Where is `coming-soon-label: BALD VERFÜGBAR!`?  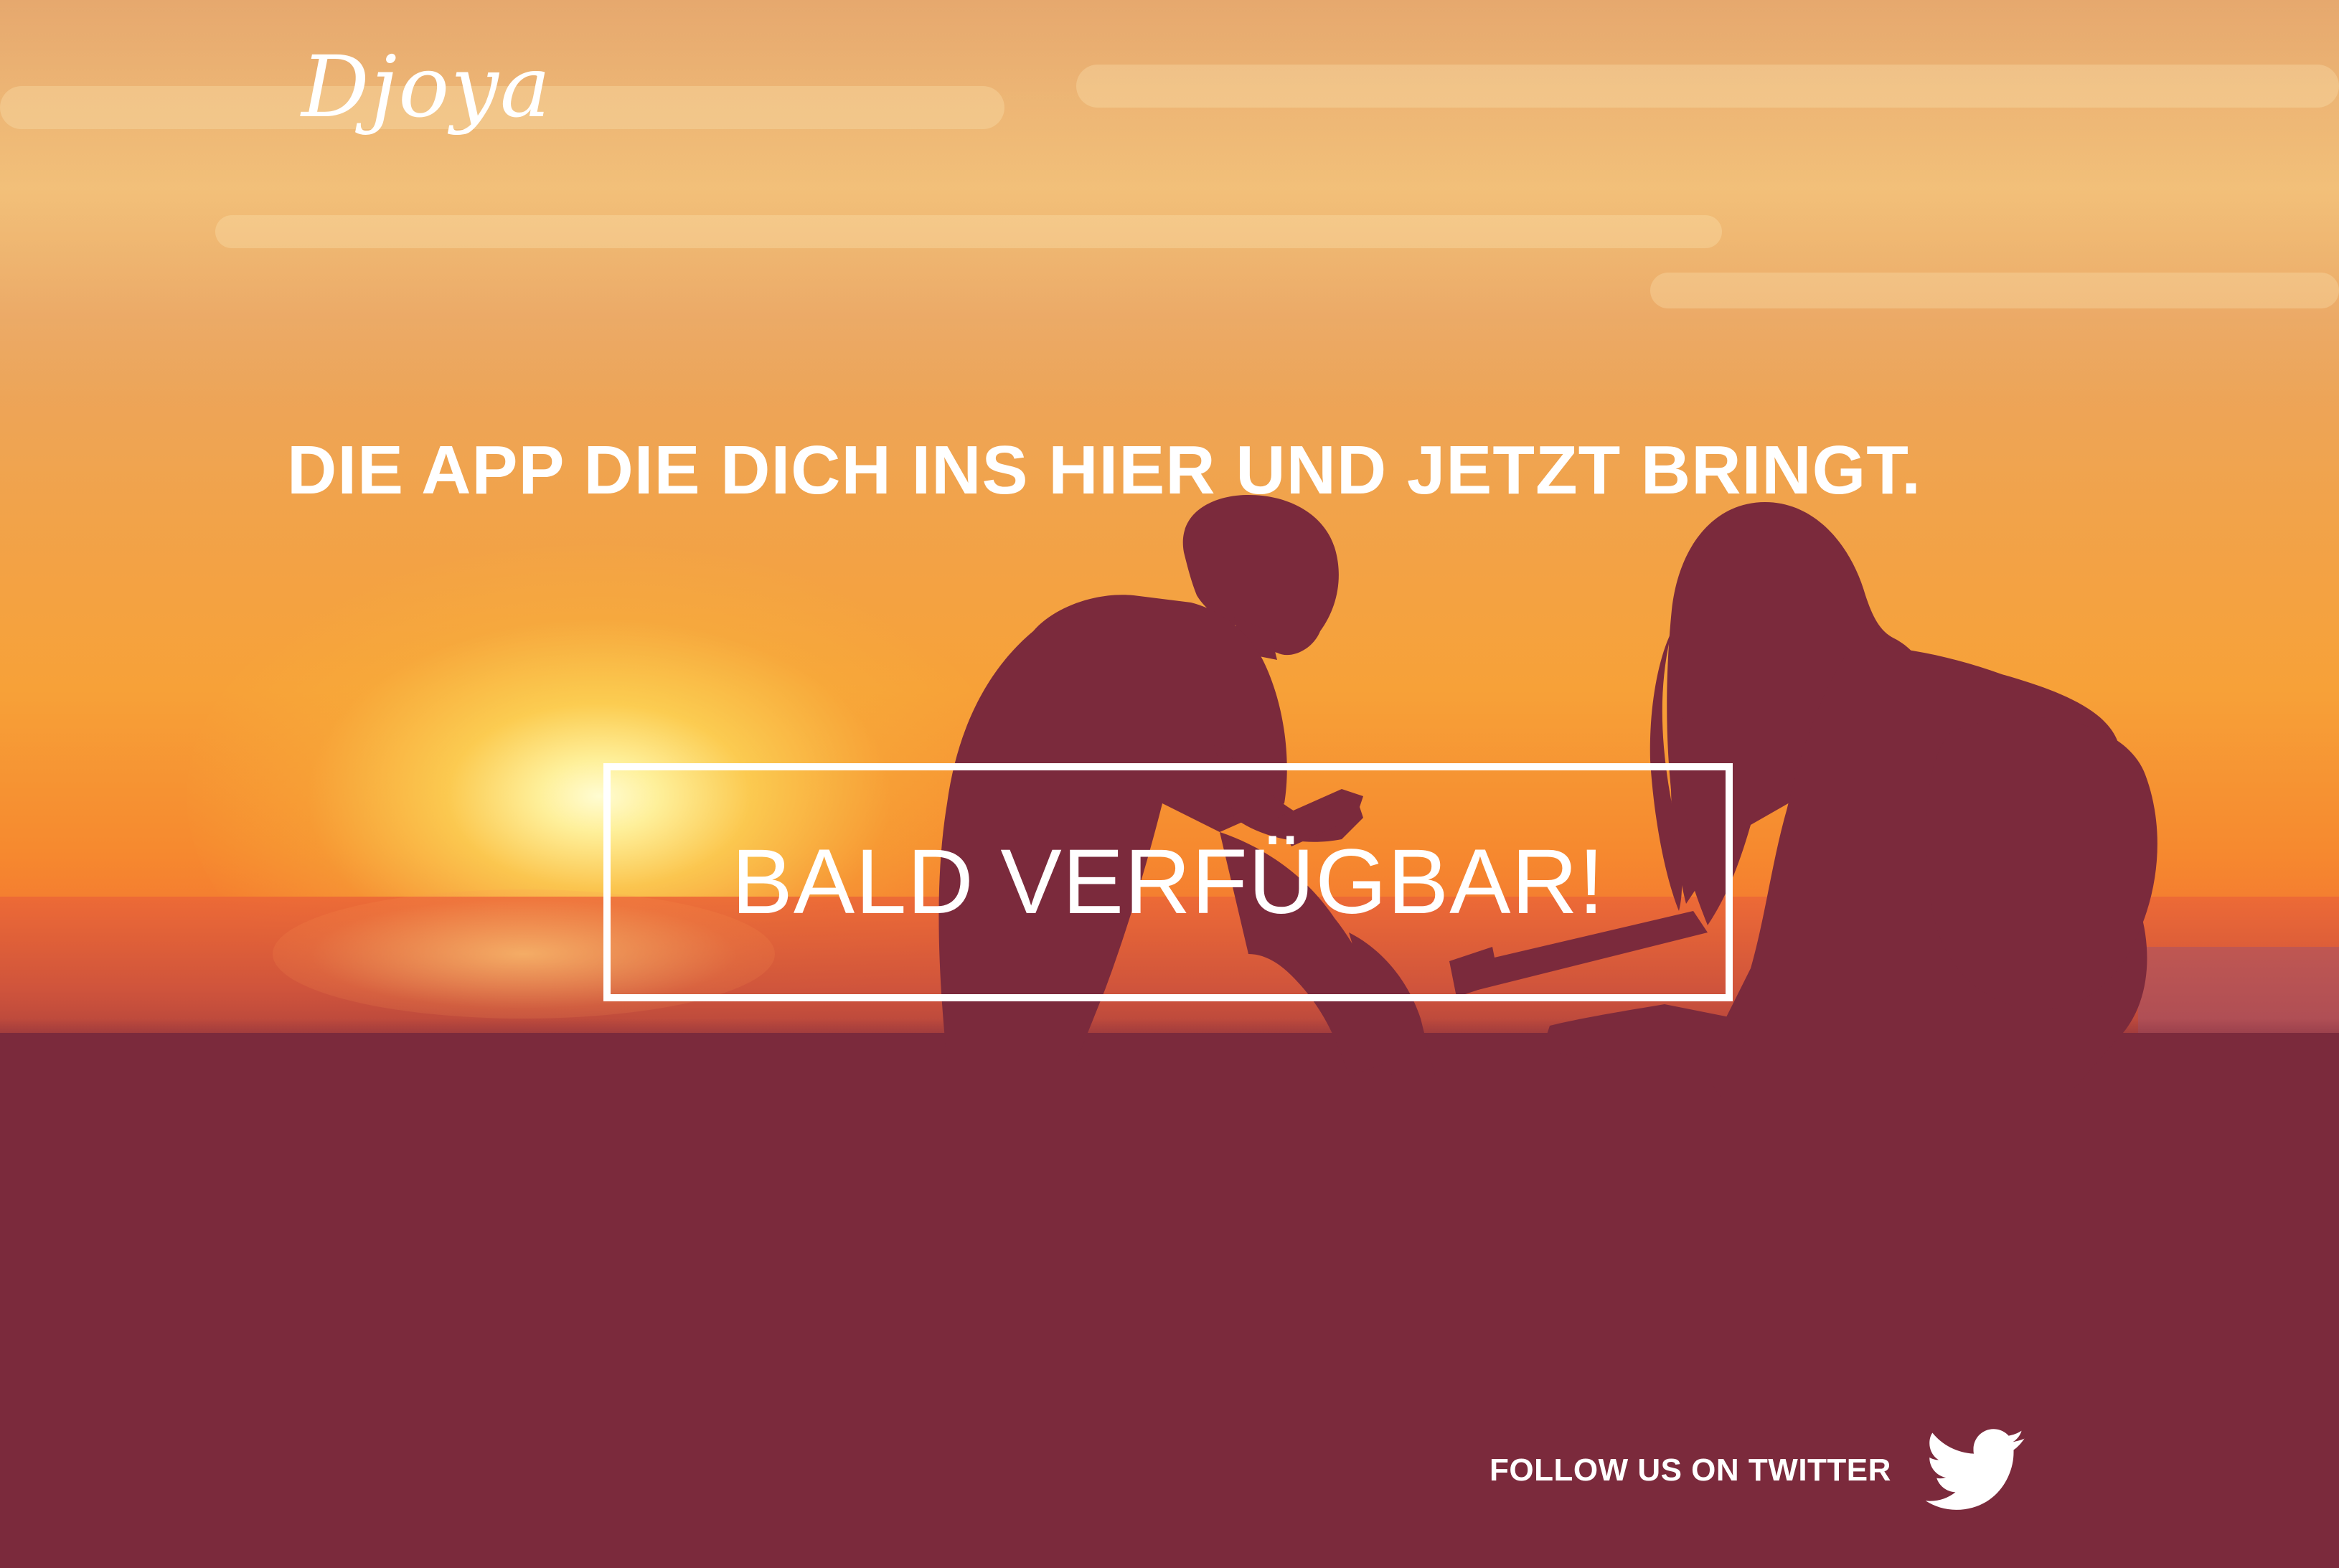
coming-soon-label: BALD VERFÜGBAR! is located at coordinates (1168, 882).